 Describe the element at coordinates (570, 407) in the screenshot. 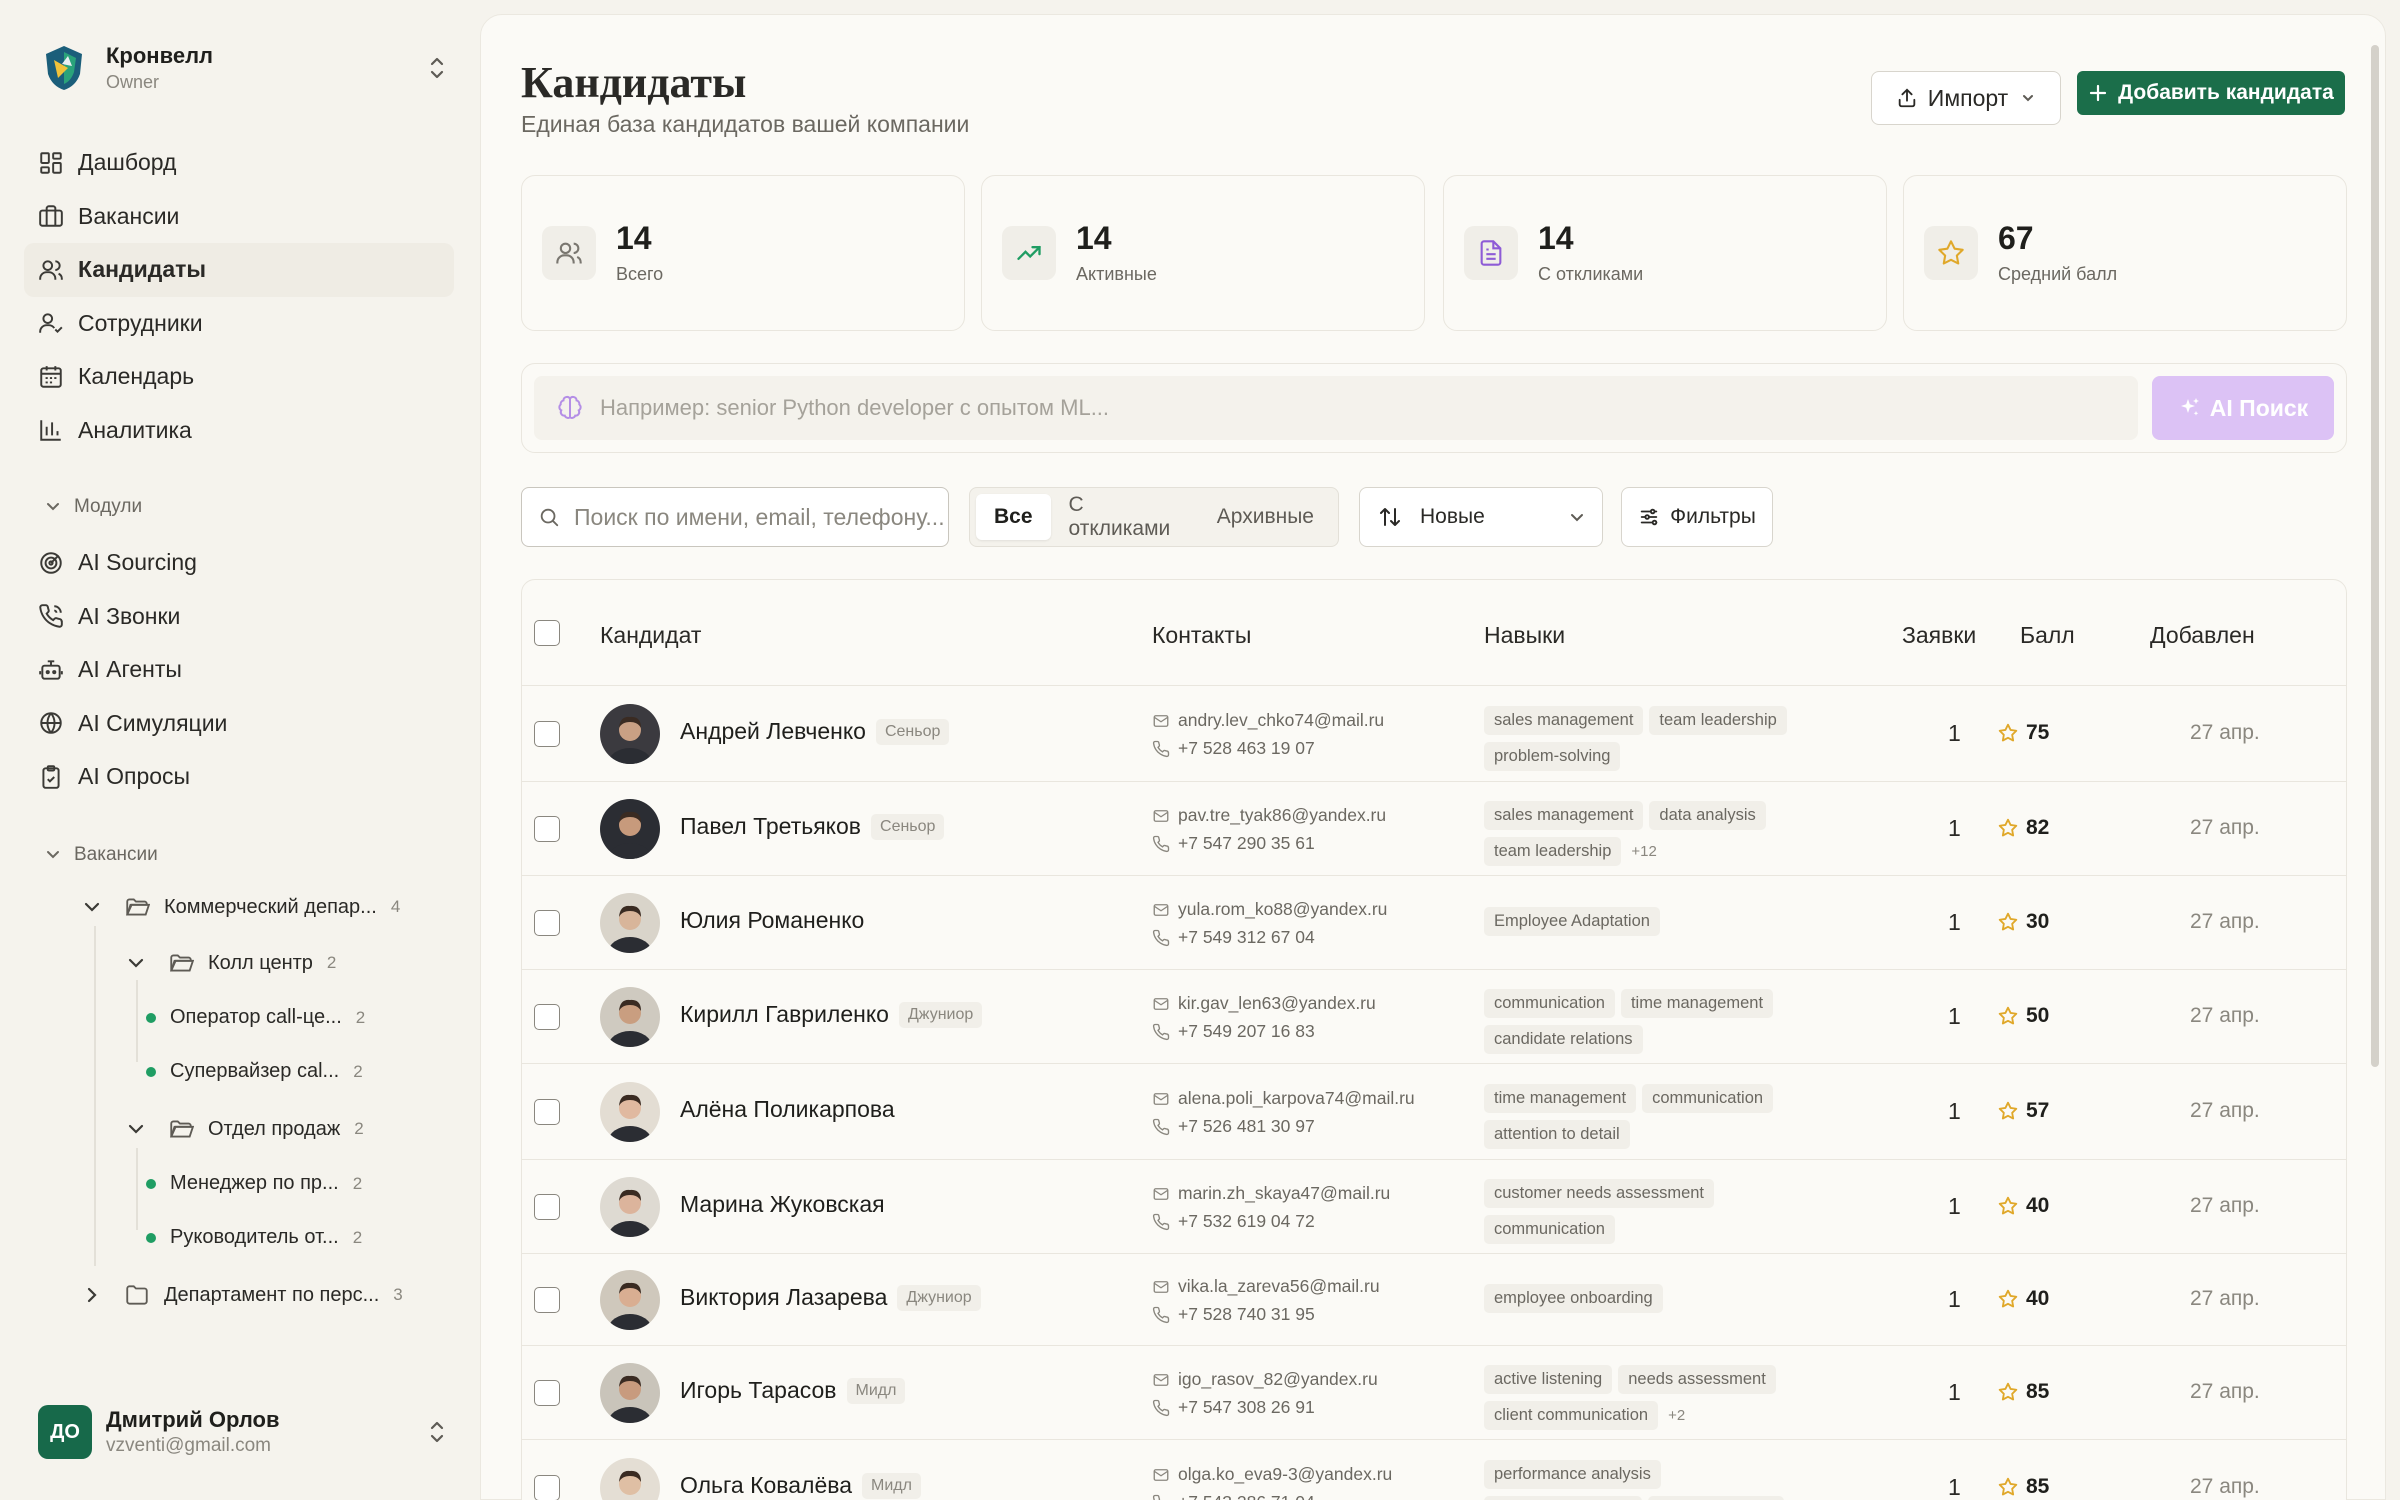

I see `brain-icon` at that location.